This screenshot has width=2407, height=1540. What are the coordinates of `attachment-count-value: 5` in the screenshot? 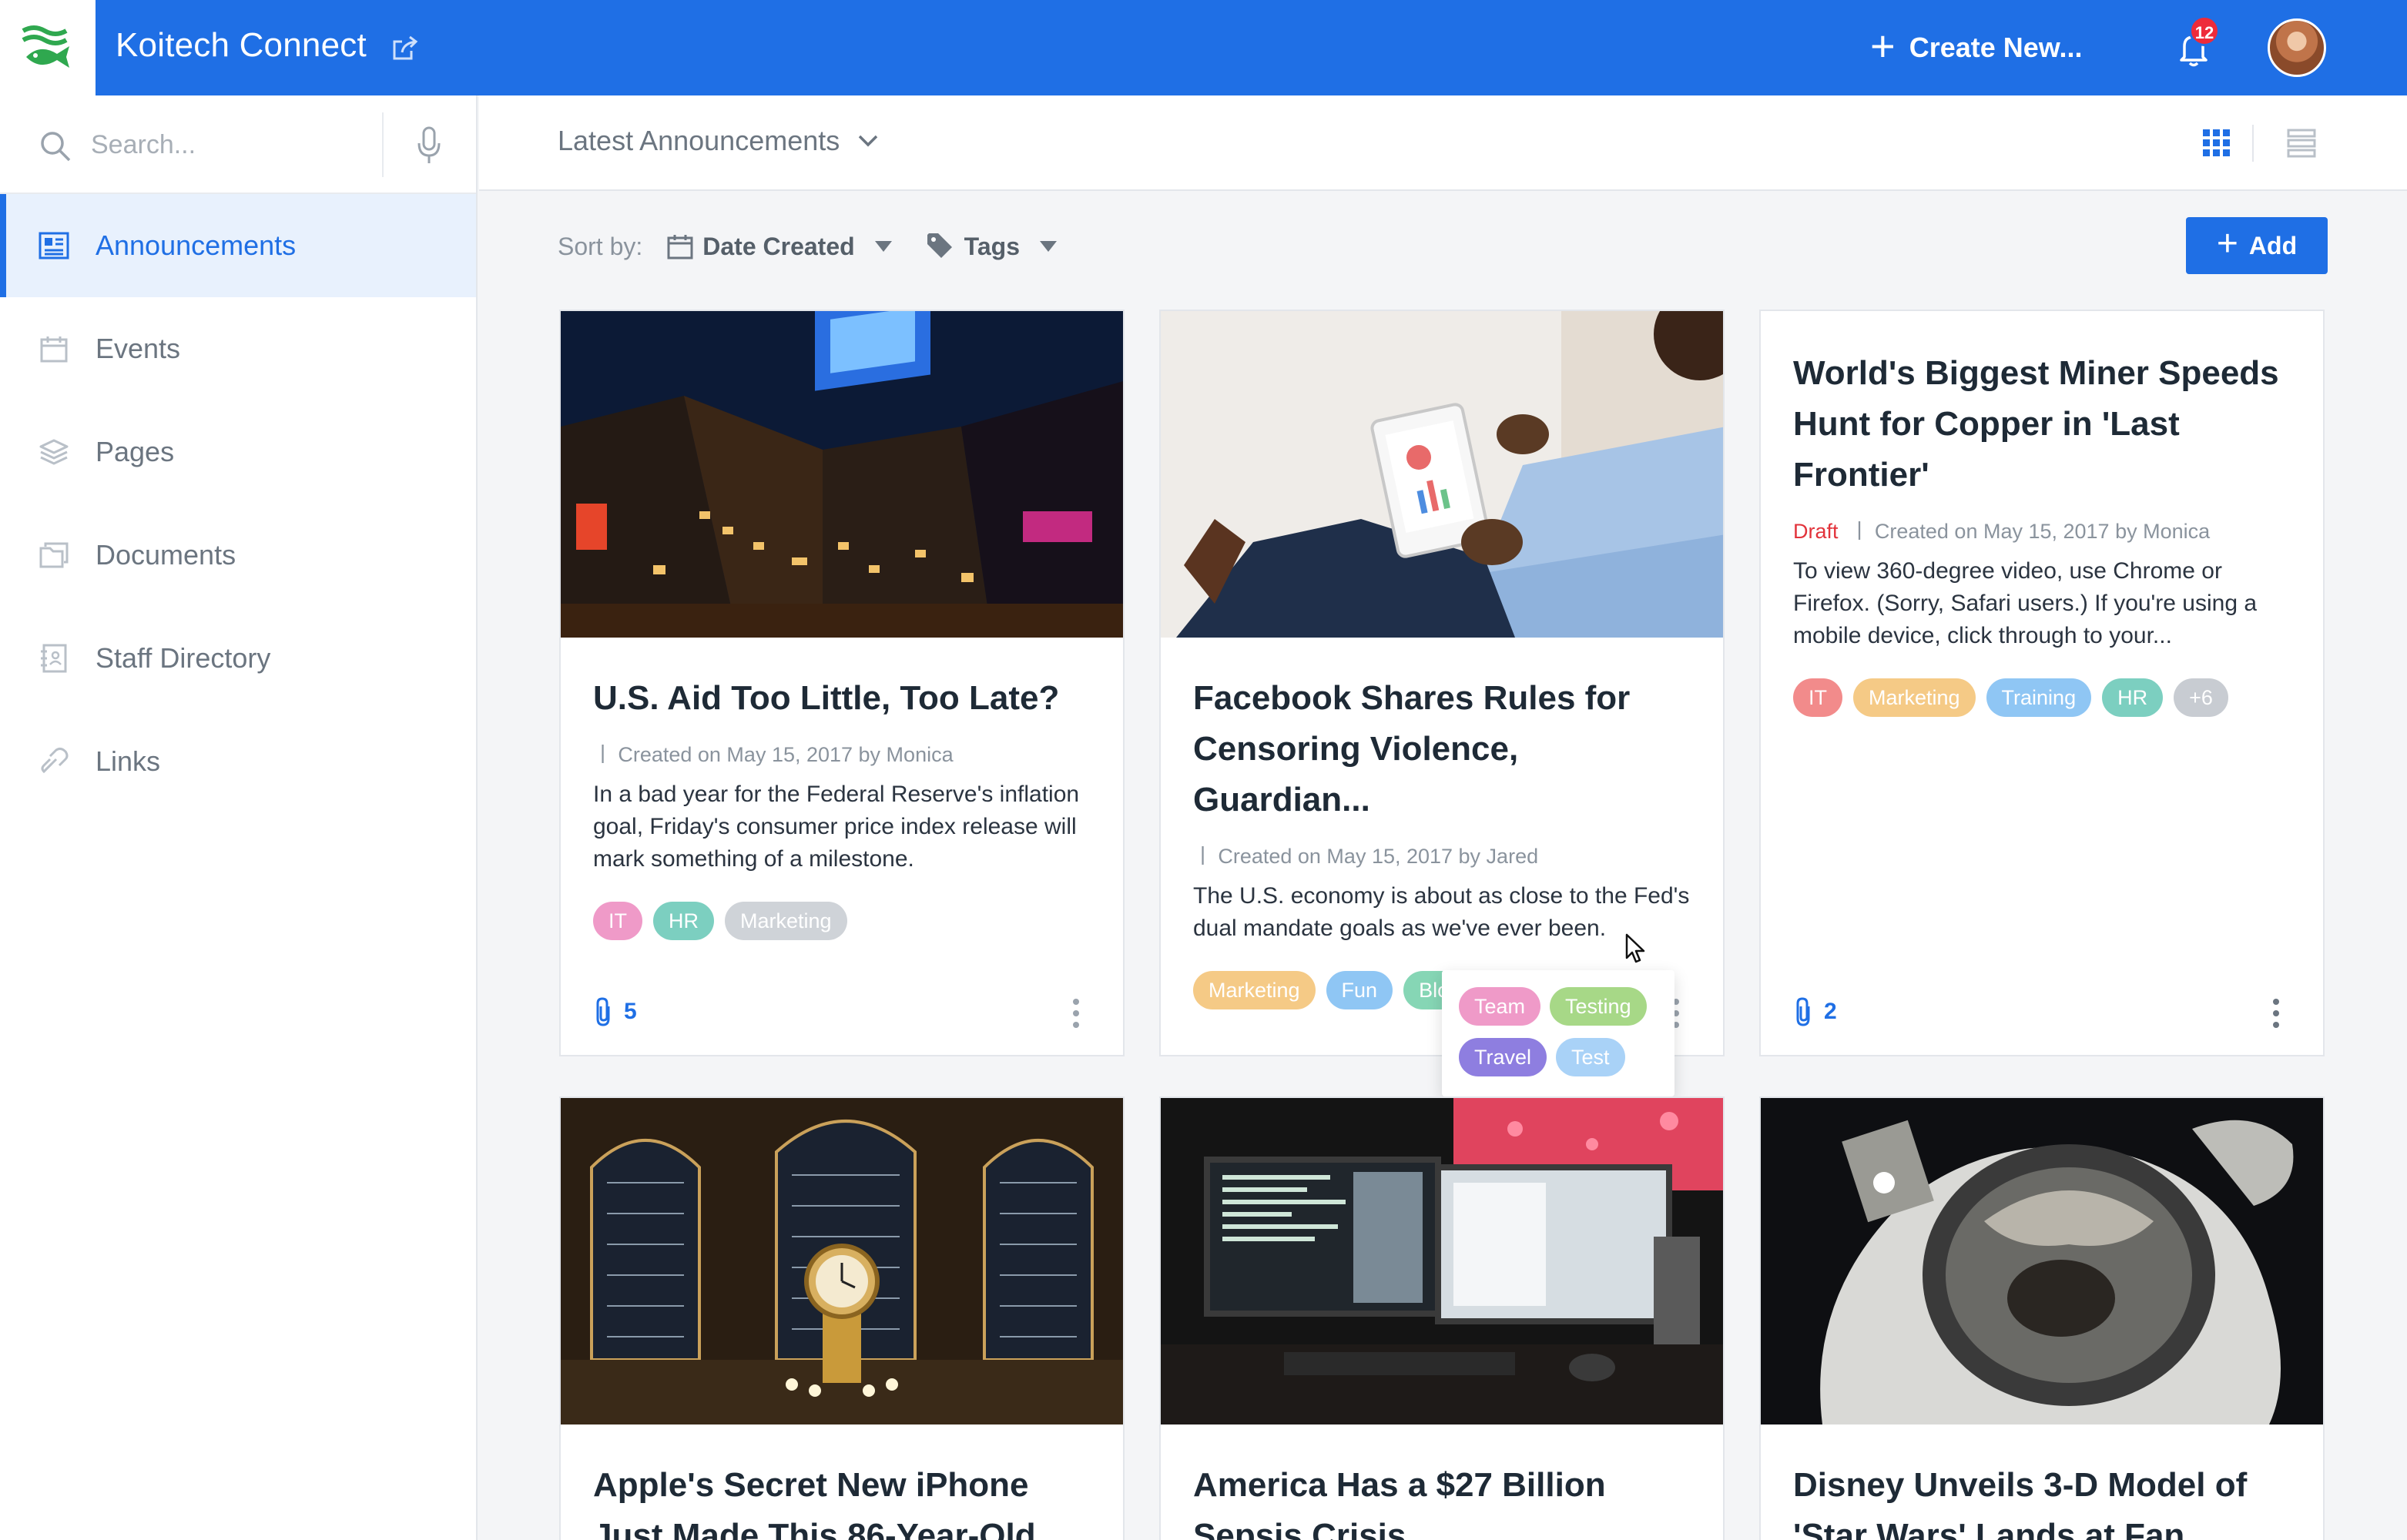 It's located at (630, 1011).